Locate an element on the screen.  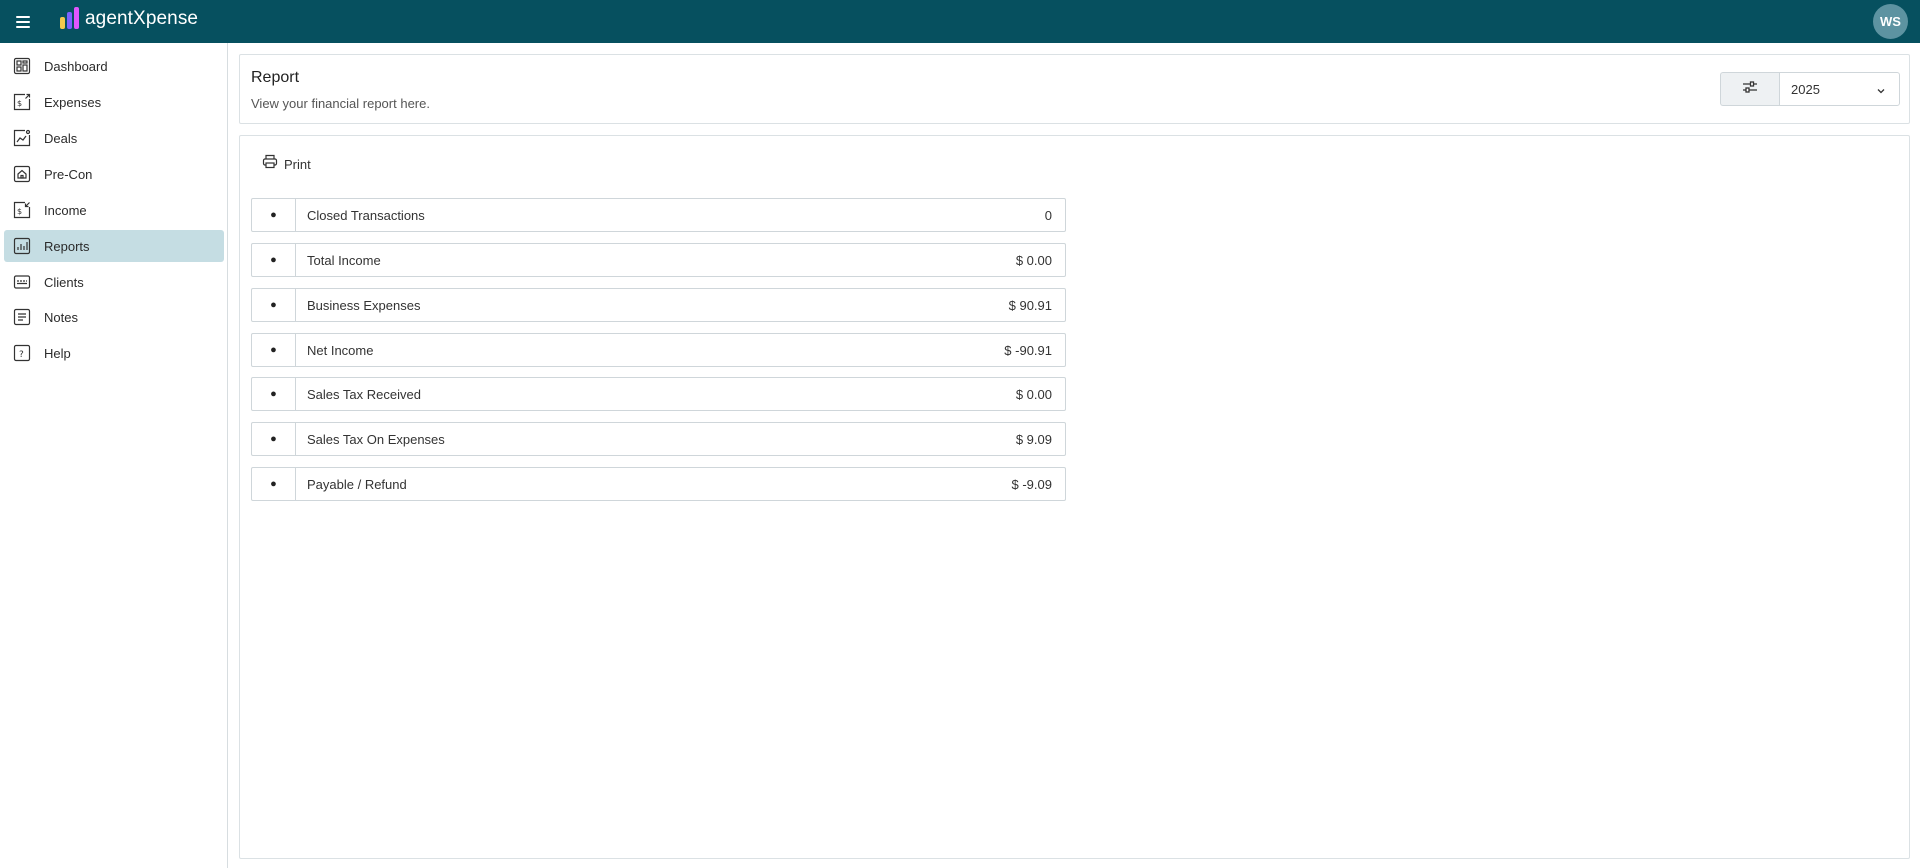
row-value: $ 90.91 is located at coordinates (1030, 305).